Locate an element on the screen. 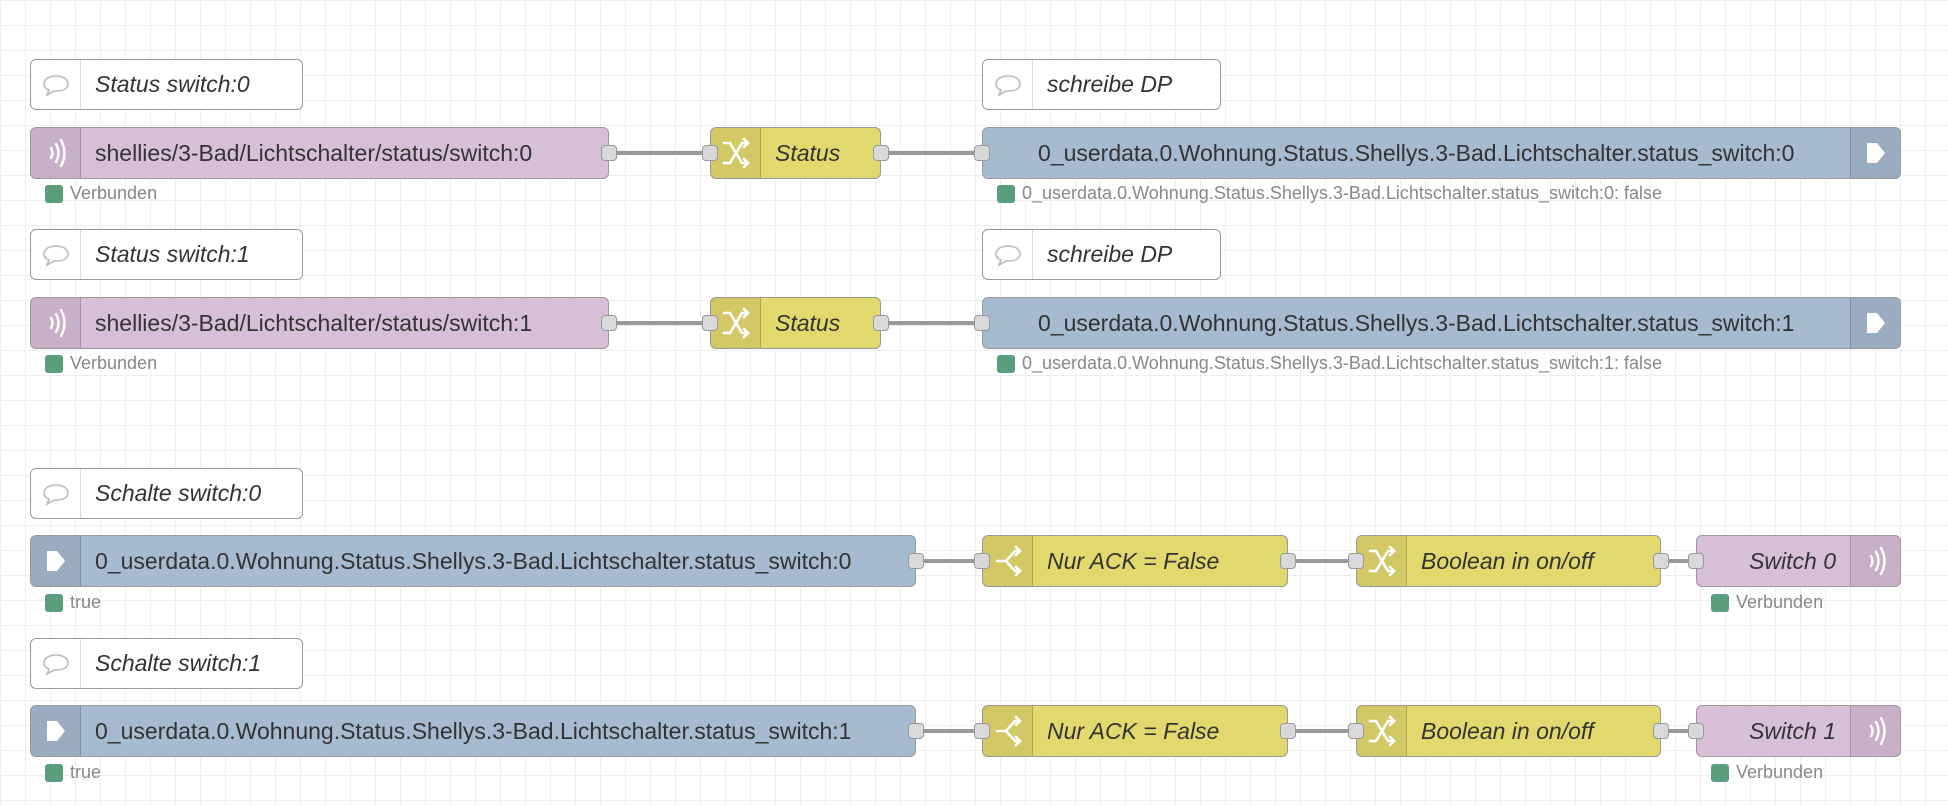 The width and height of the screenshot is (1948, 806). change-node-status-0: Status is located at coordinates (795, 153).